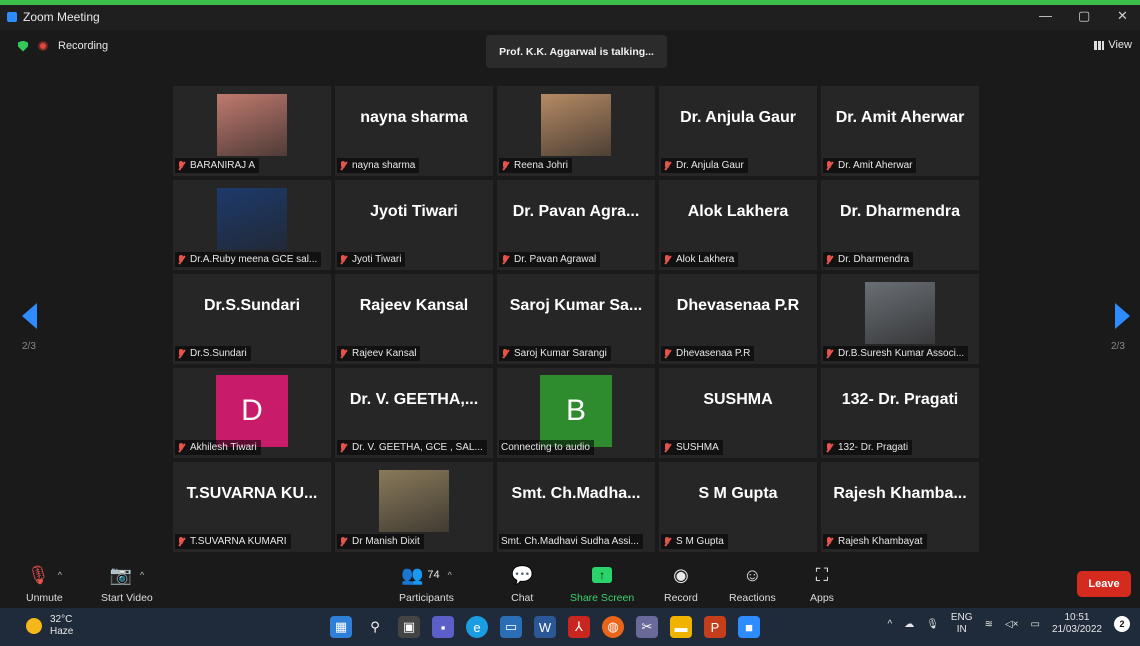 The width and height of the screenshot is (1140, 646). I want to click on participant-tile: Rajesh Khamba... Rajesh Khambayat, so click(900, 507).